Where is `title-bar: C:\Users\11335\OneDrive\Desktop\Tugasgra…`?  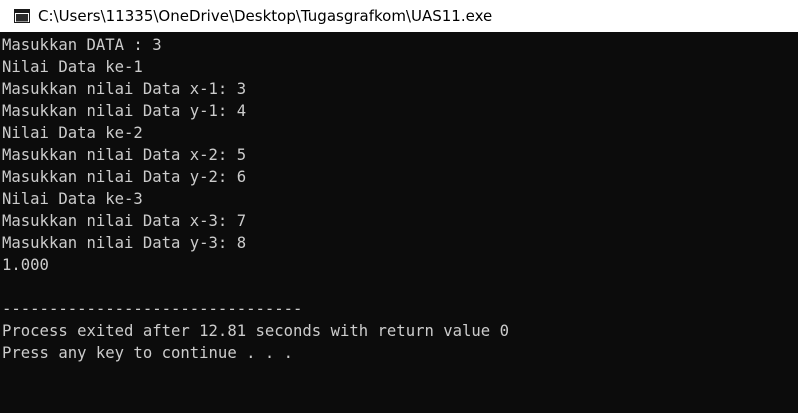
title-bar: C:\Users\11335\OneDrive\Desktop\Tugasgra… is located at coordinates (399, 16).